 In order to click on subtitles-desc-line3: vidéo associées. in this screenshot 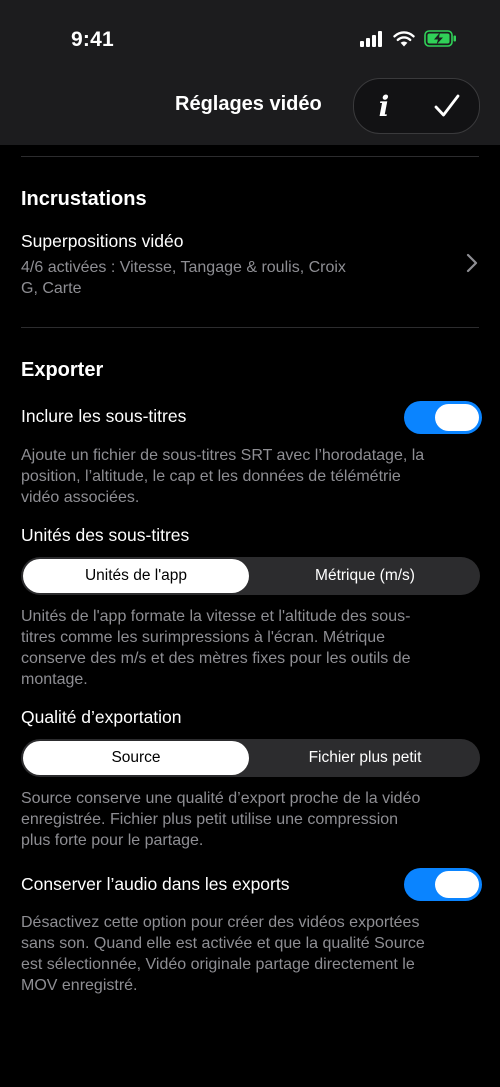, I will do `click(80, 497)`.